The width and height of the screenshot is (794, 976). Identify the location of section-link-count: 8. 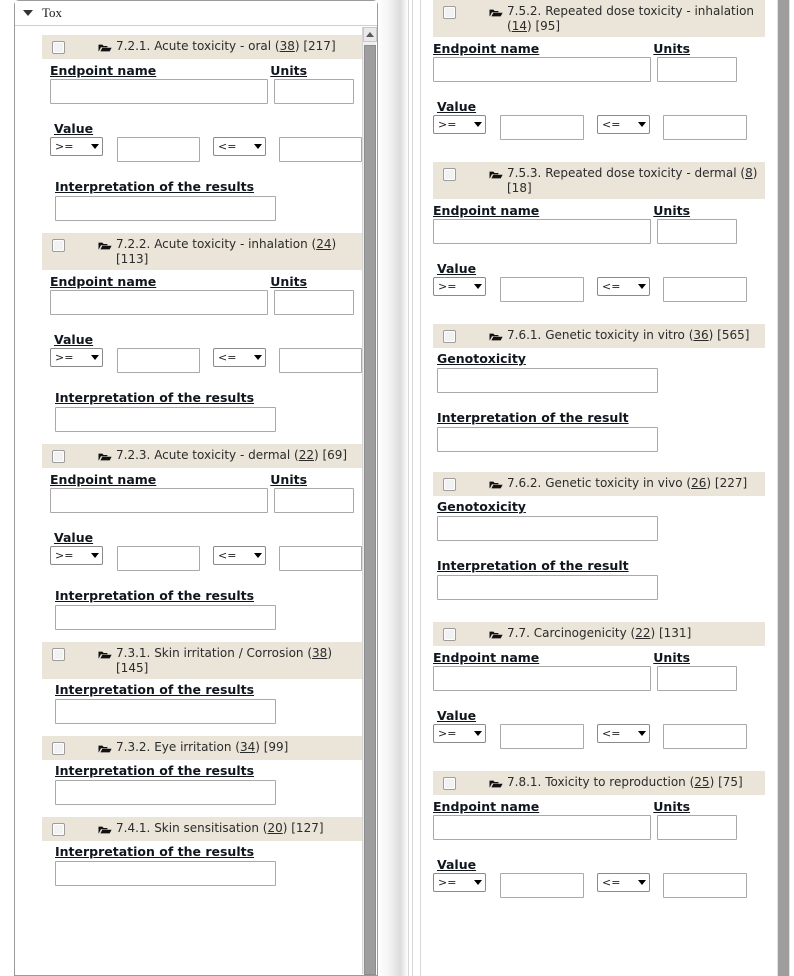
(749, 173).